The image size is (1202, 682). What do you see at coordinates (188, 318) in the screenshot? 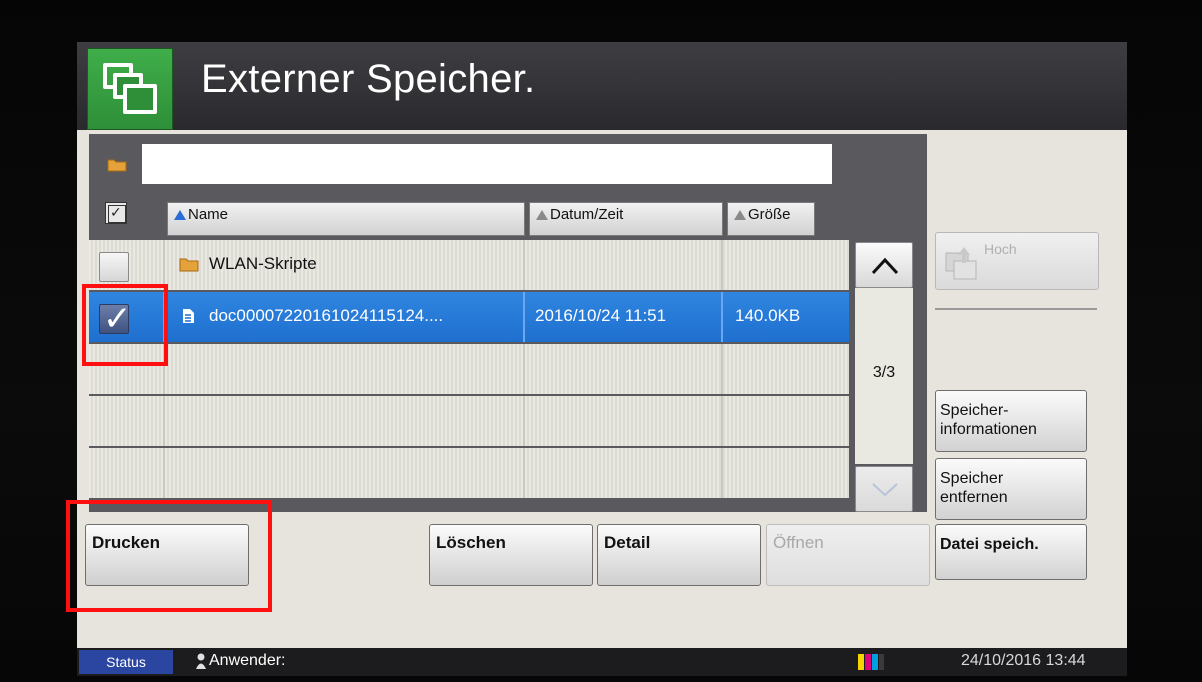
I see `file-icon` at bounding box center [188, 318].